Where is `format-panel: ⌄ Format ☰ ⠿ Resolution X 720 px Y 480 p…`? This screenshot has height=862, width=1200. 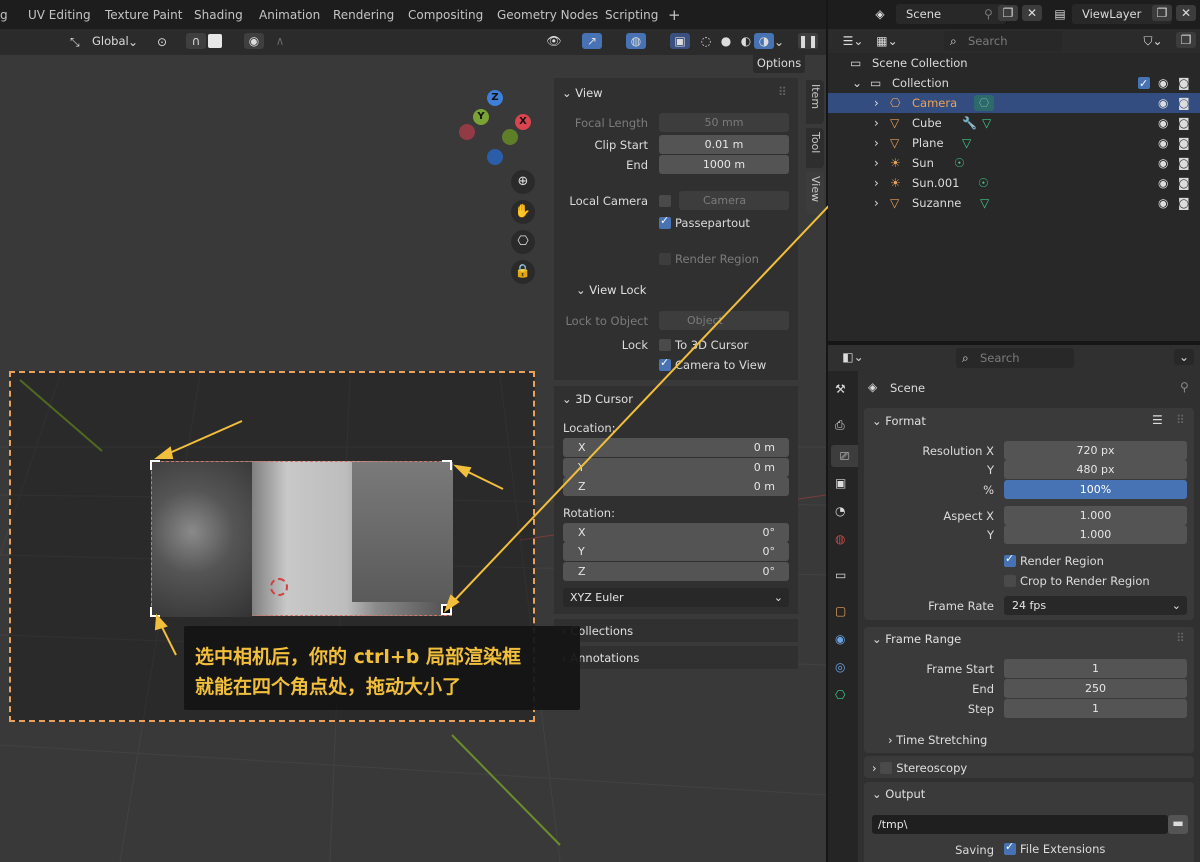
format-panel: ⌄ Format ☰ ⠿ Resolution X 720 px Y 480 p… is located at coordinates (1029, 514).